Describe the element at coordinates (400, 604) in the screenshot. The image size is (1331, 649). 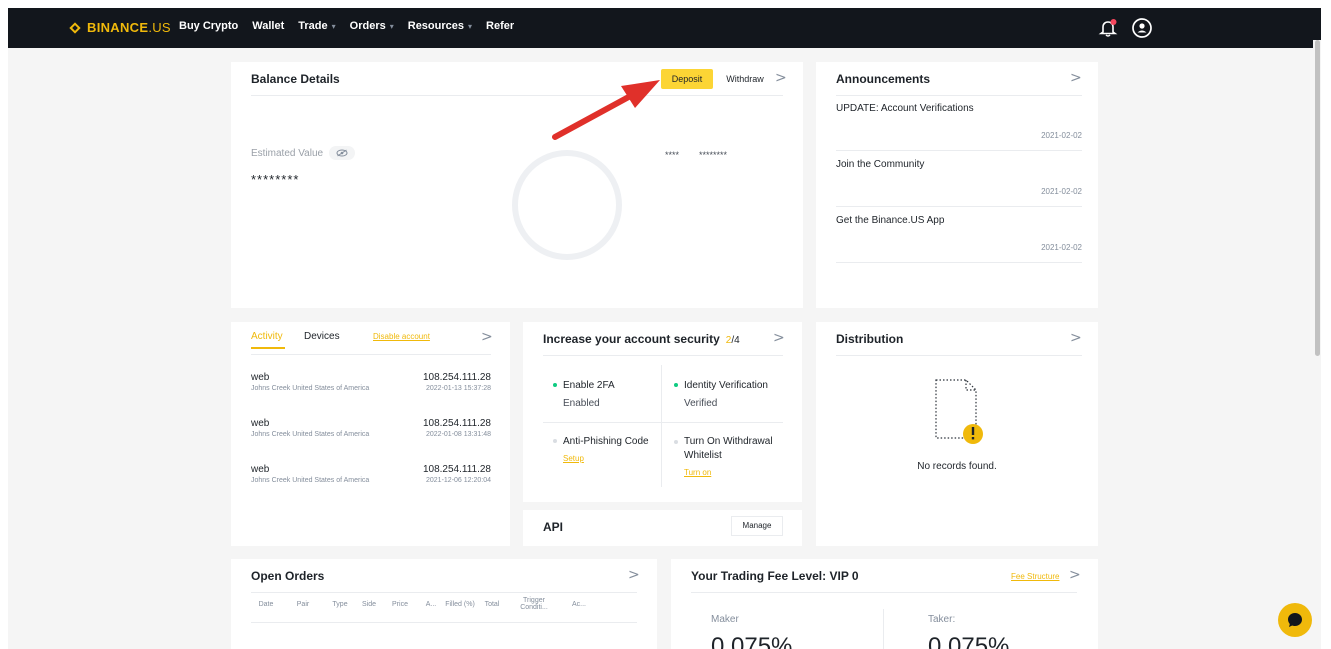
I see `column-header: Price` at that location.